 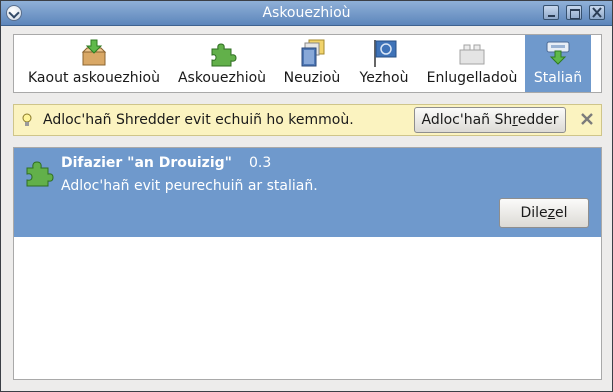 What do you see at coordinates (313, 53) in the screenshot?
I see `themes-icon` at bounding box center [313, 53].